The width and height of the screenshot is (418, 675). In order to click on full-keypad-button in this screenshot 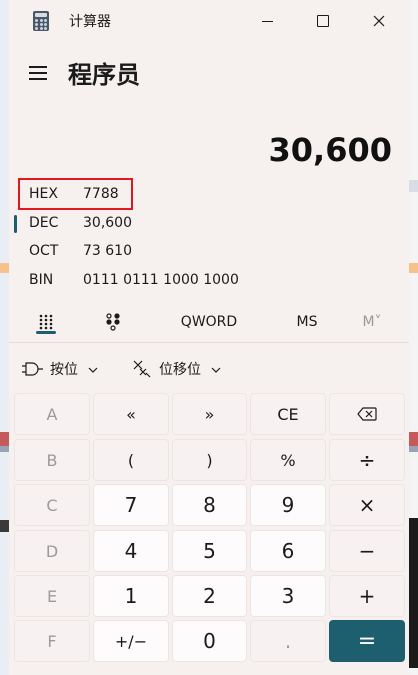, I will do `click(46, 322)`.